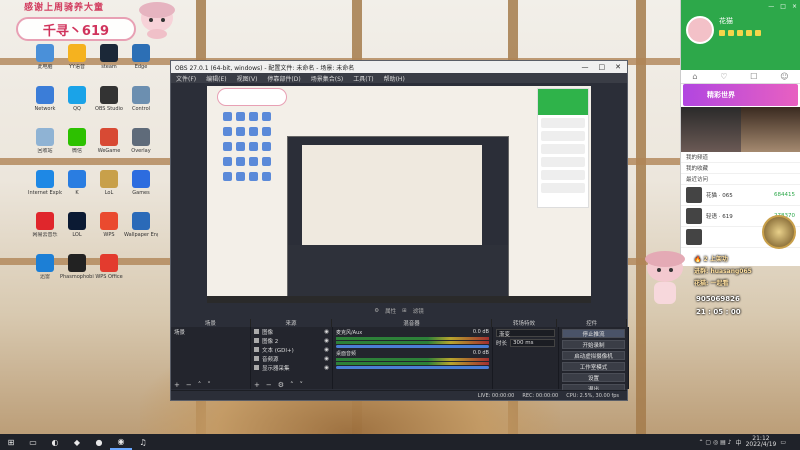 This screenshot has width=800, height=450. Describe the element at coordinates (593, 377) in the screenshot. I see `control-button: 设置` at that location.